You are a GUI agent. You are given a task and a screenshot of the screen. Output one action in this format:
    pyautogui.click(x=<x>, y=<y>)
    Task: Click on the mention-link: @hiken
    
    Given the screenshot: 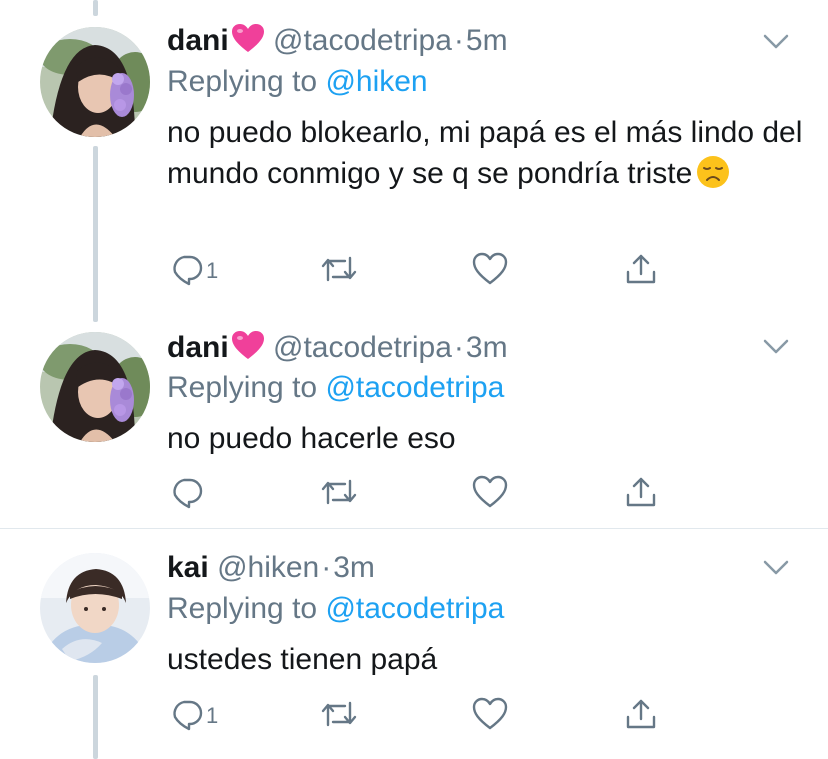 What is the action you would take?
    pyautogui.click(x=376, y=81)
    